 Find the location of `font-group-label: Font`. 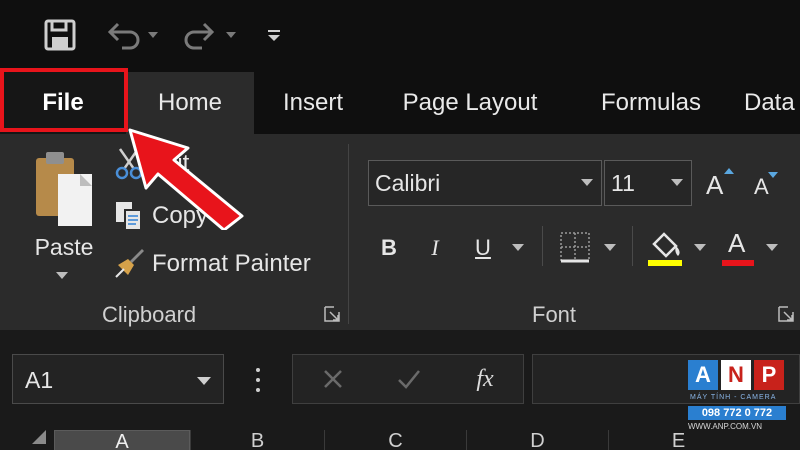

font-group-label: Font is located at coordinates (554, 314).